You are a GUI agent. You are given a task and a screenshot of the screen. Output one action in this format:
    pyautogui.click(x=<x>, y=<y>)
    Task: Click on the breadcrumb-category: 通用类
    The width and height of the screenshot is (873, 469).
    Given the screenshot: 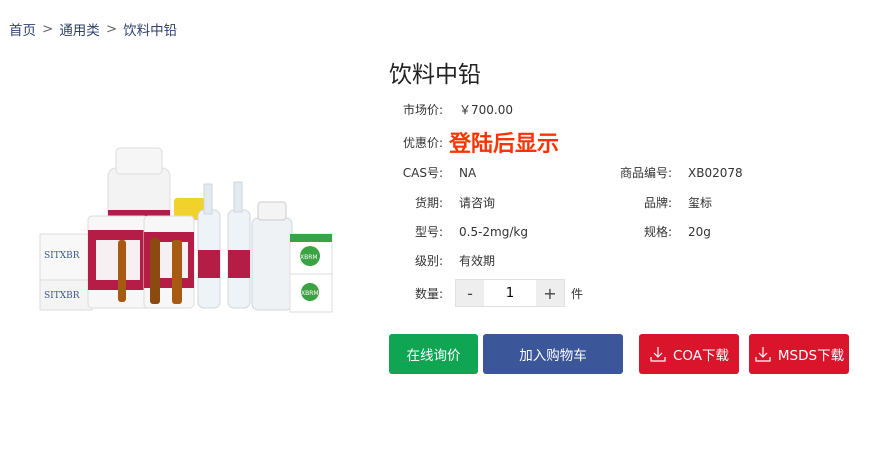 What is the action you would take?
    pyautogui.click(x=79, y=29)
    